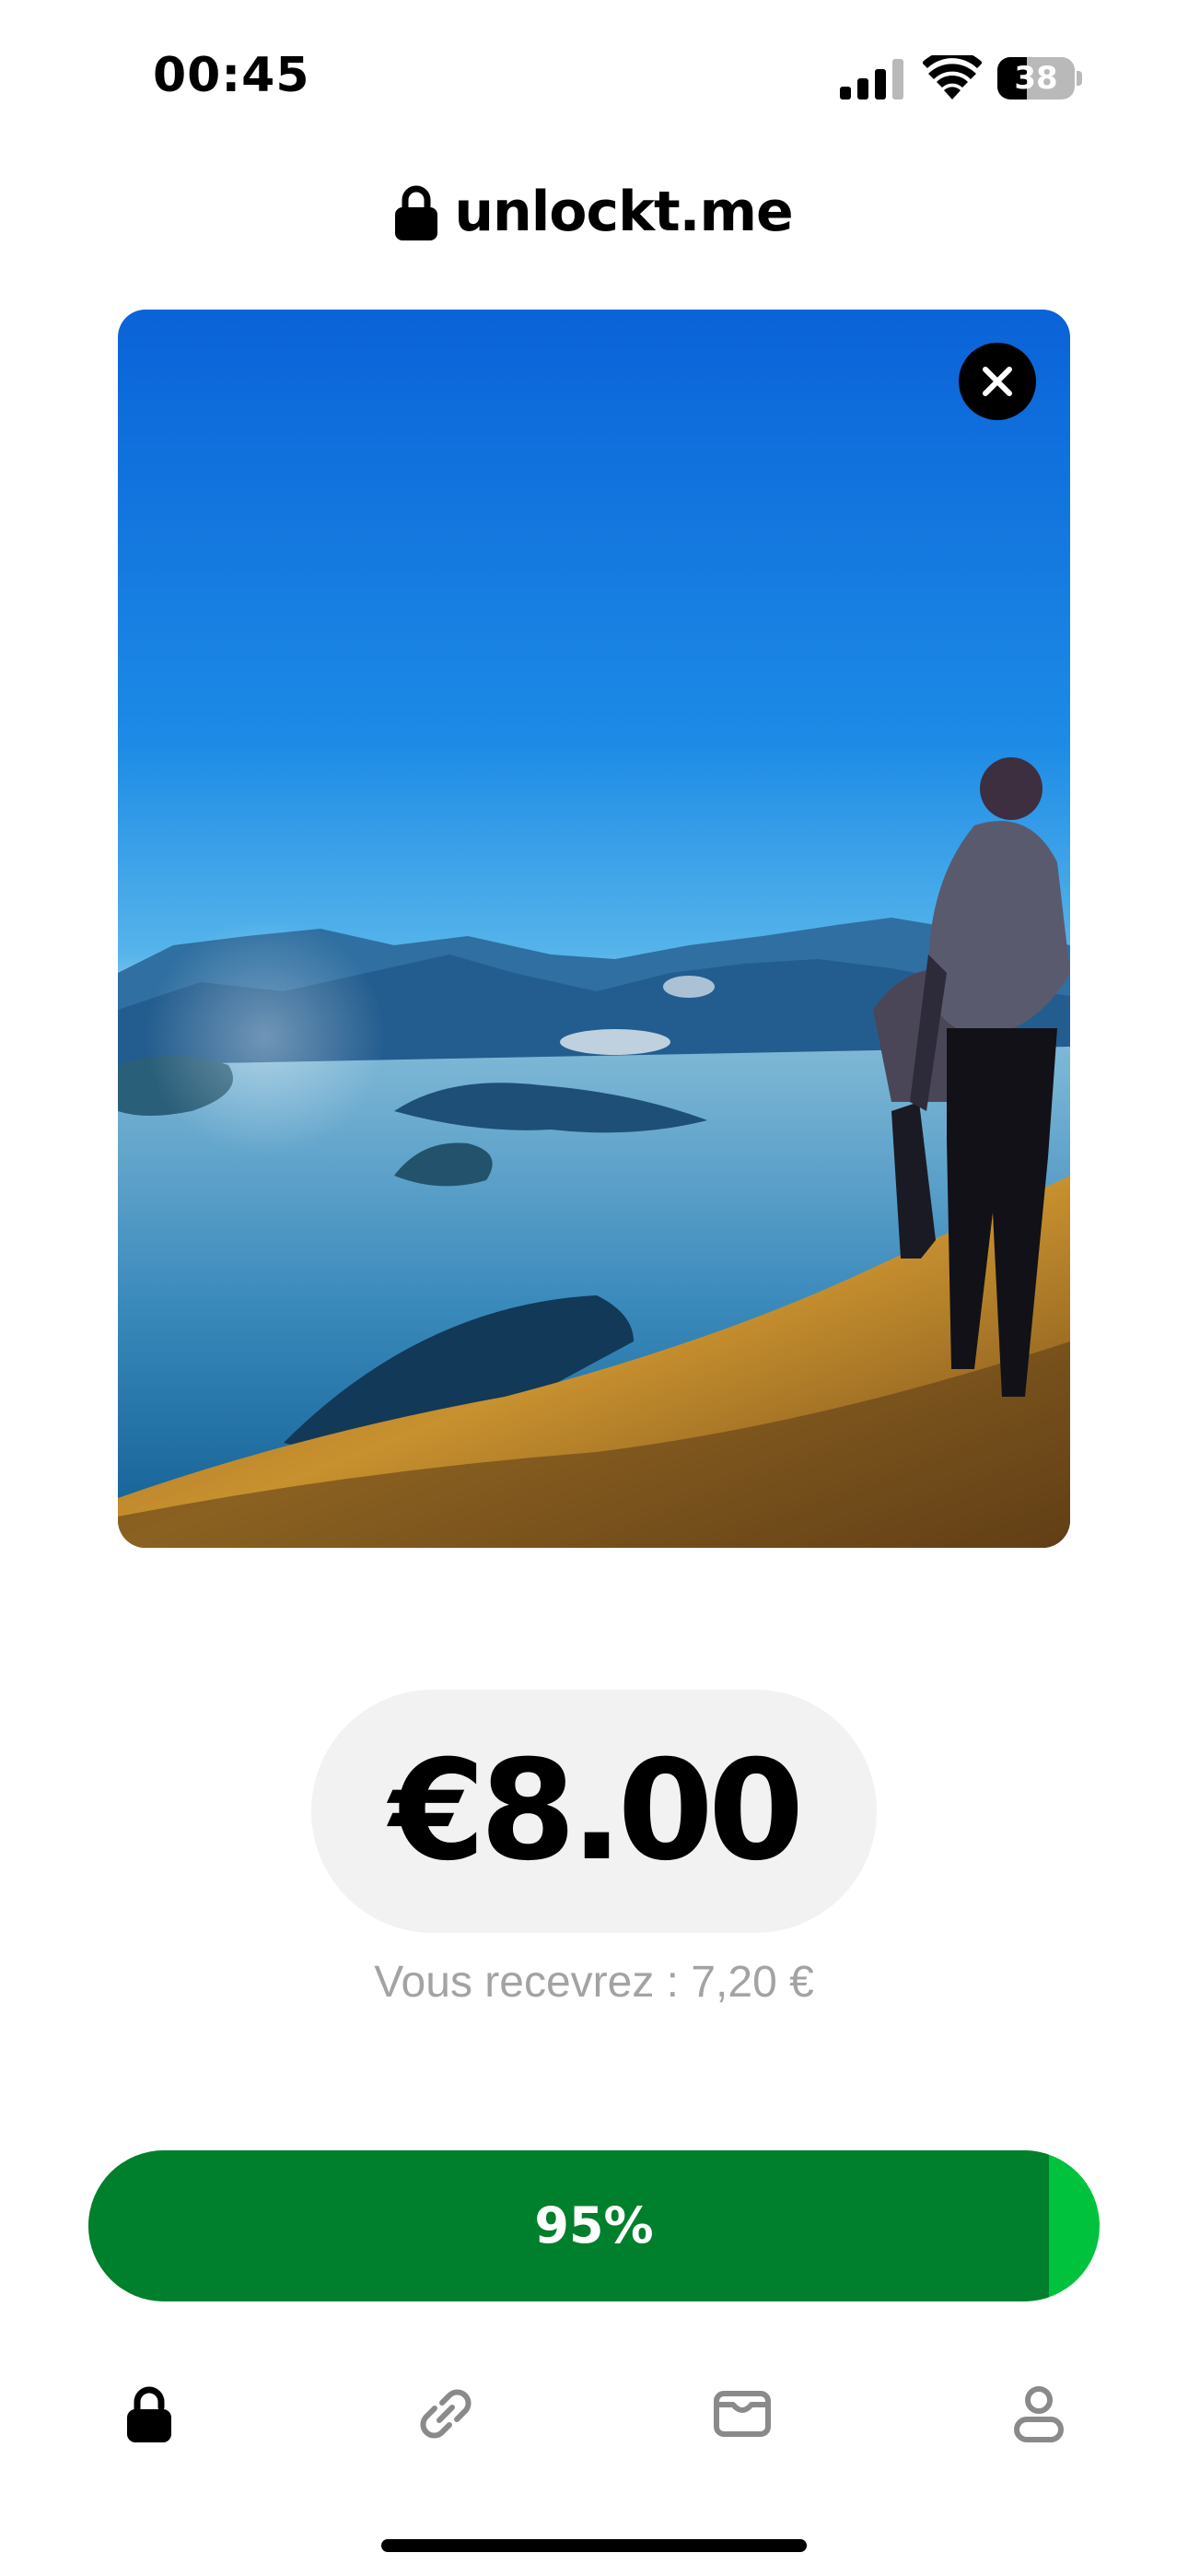 The height and width of the screenshot is (2576, 1188). I want to click on bottom-nav, so click(594, 2414).